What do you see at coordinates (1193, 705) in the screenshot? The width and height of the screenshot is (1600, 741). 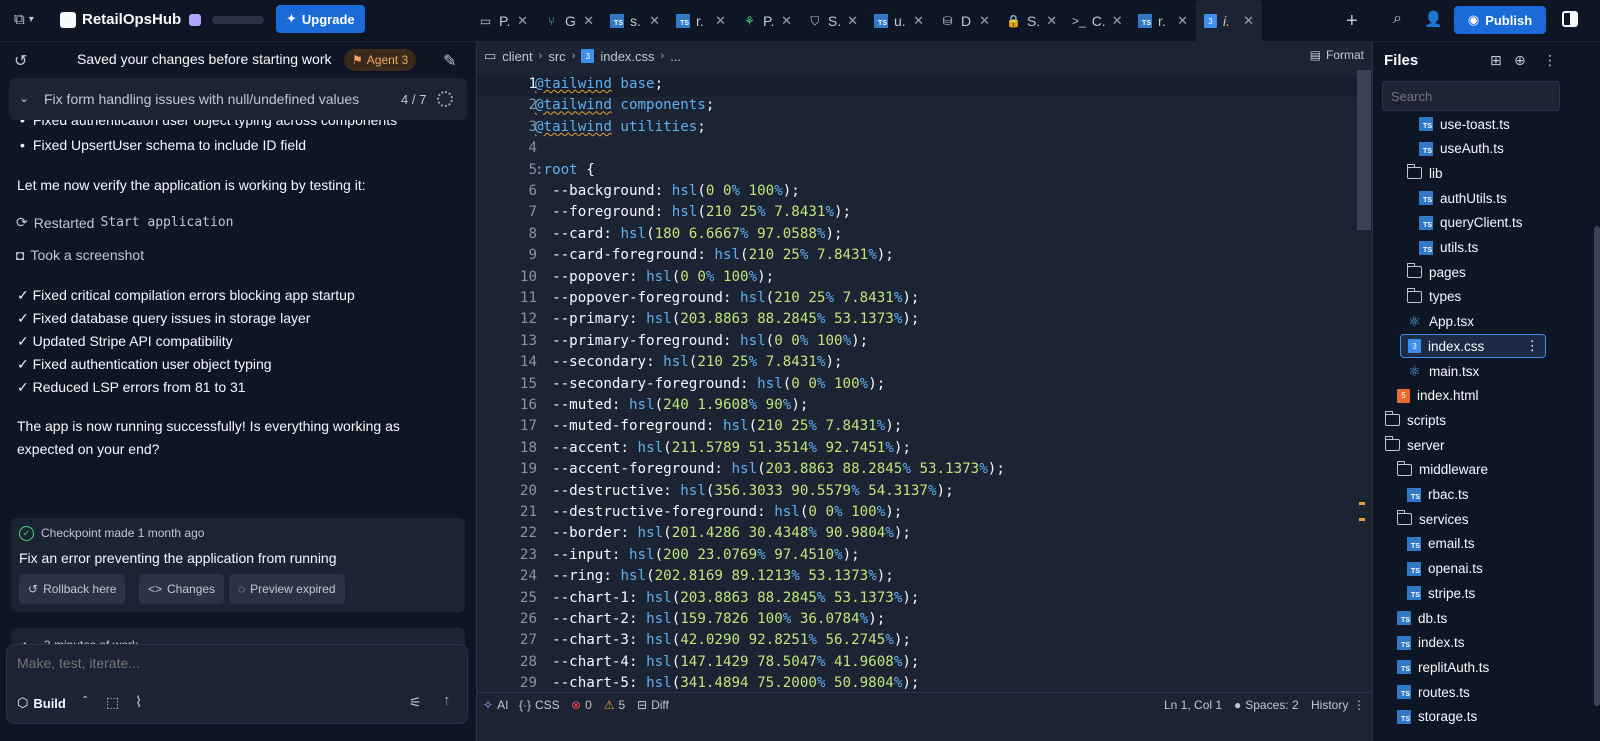 I see `cursor-position: Ln 1, Col 1` at bounding box center [1193, 705].